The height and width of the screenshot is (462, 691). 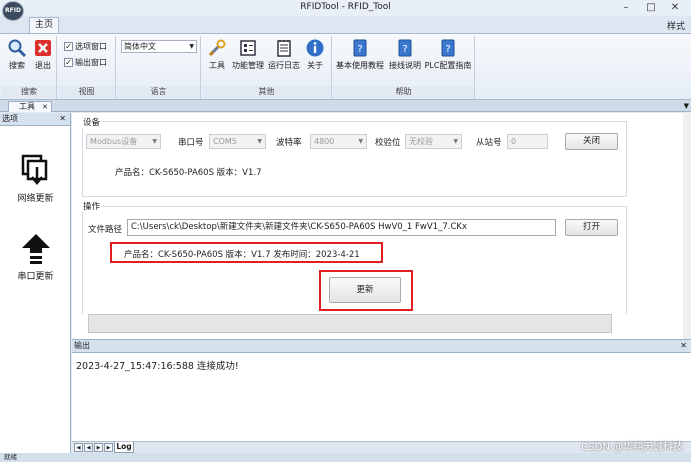 What do you see at coordinates (237, 141) in the screenshot?
I see `port-select: COM5 ▼` at bounding box center [237, 141].